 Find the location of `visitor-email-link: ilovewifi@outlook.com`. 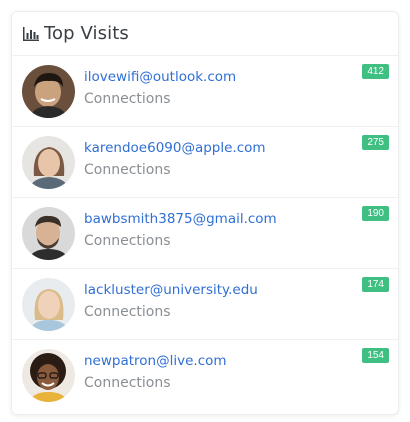

visitor-email-link: ilovewifi@outlook.com is located at coordinates (160, 77).